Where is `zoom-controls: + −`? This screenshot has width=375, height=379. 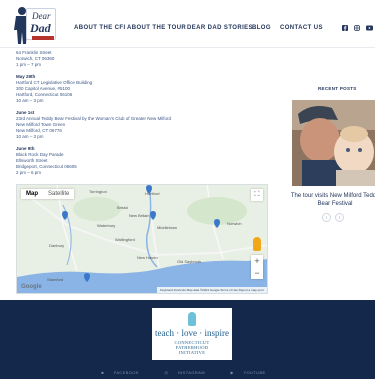
zoom-controls: + − is located at coordinates (257, 267).